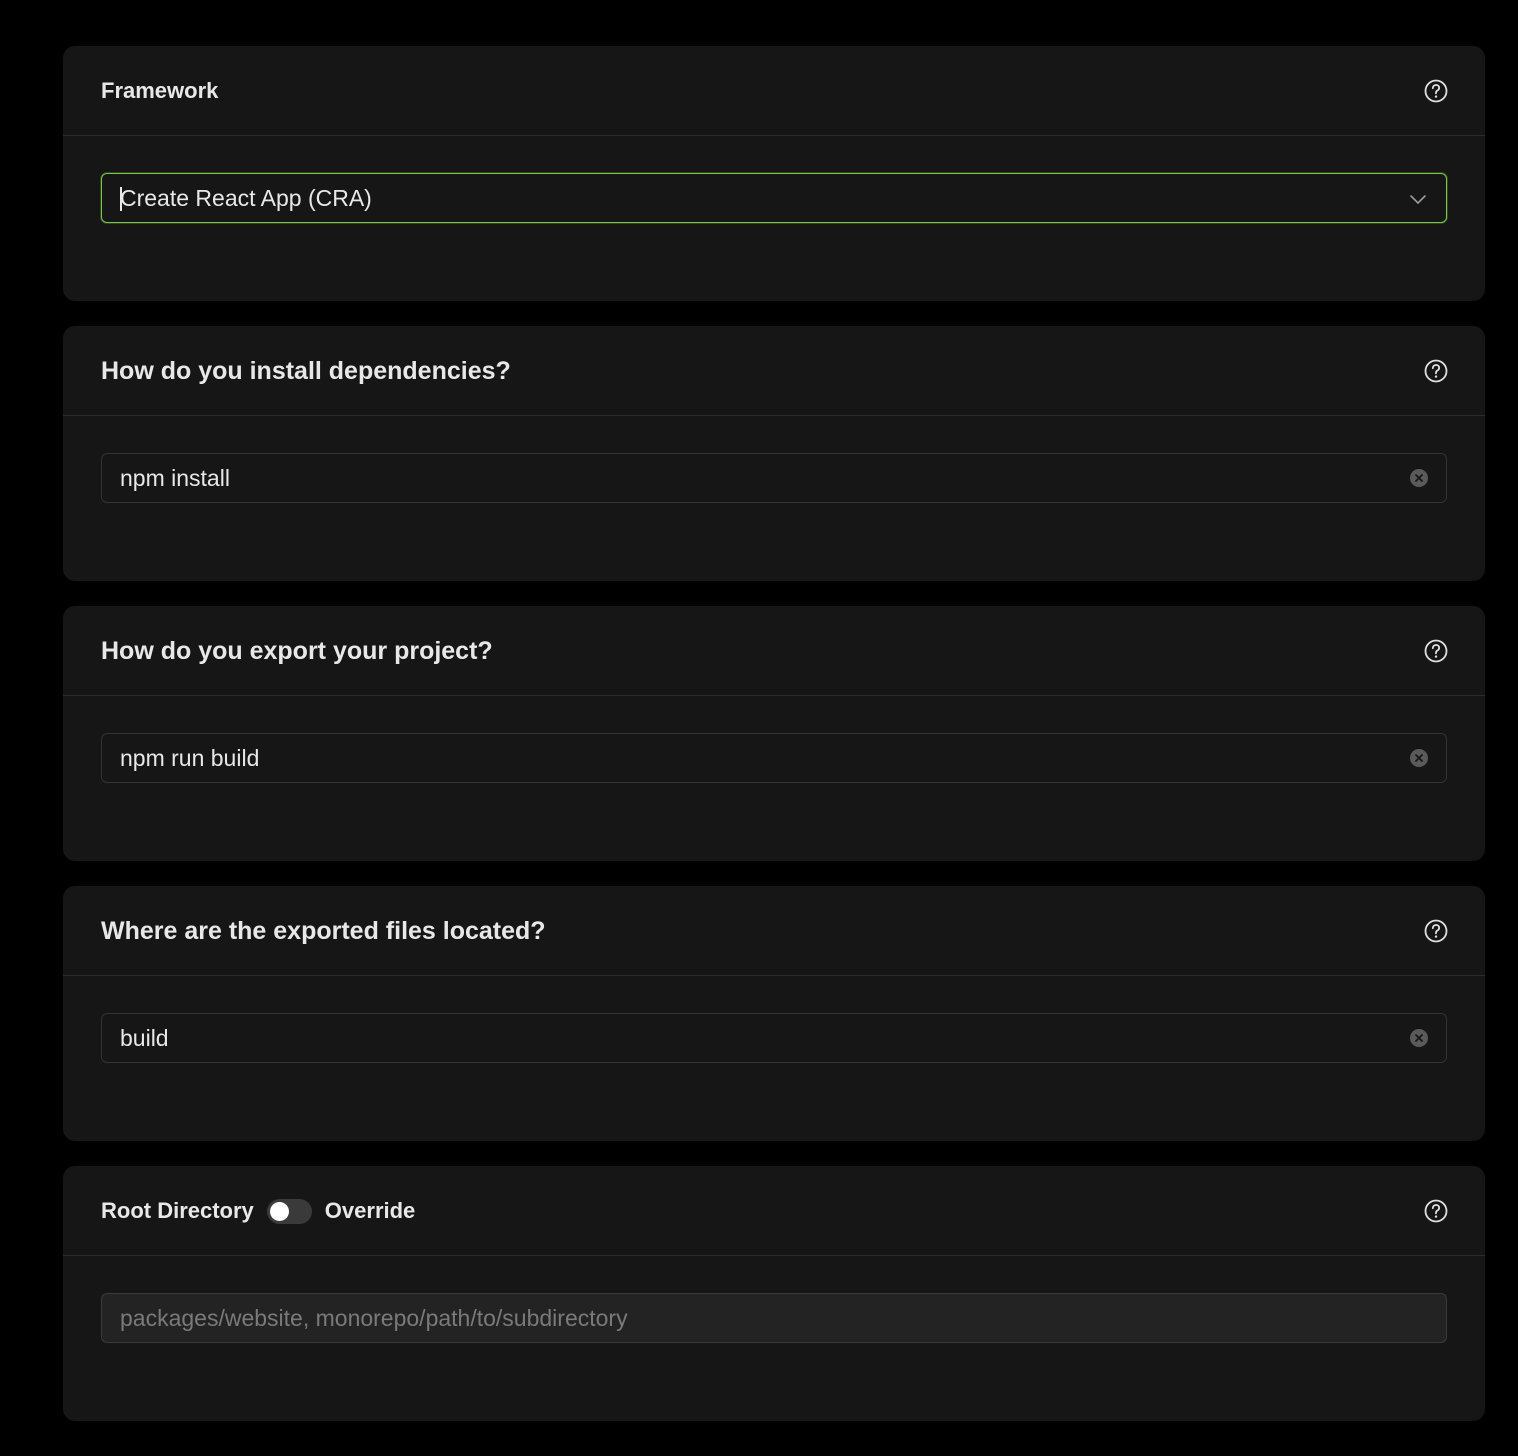 Image resolution: width=1518 pixels, height=1456 pixels. Describe the element at coordinates (258, 1211) in the screenshot. I see `root-directory-row: Root Directory Override` at that location.